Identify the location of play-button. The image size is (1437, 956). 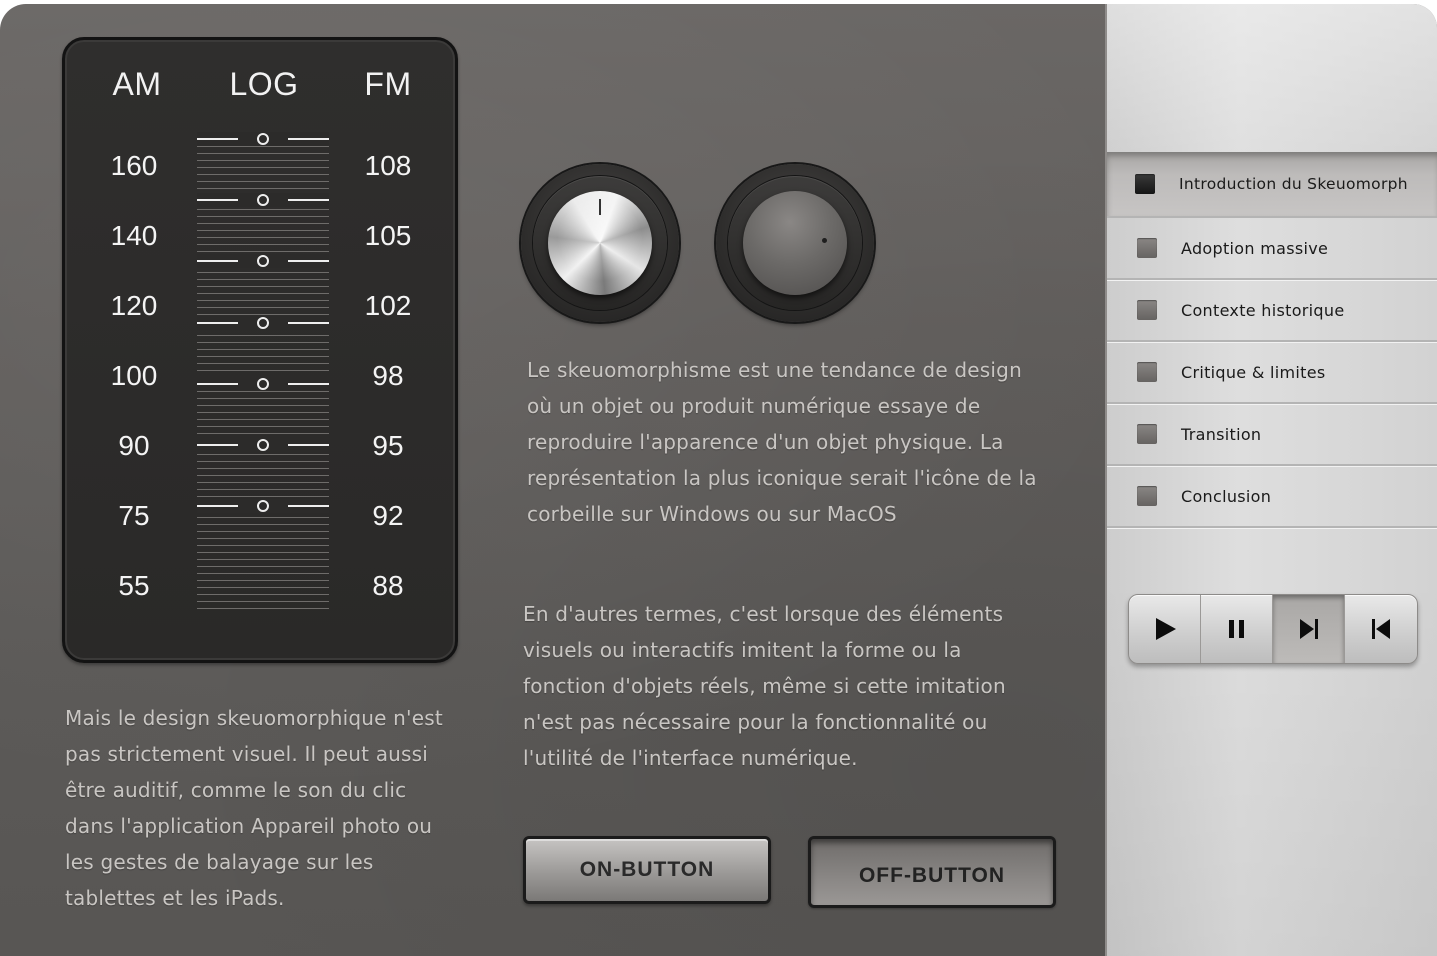
(1165, 629).